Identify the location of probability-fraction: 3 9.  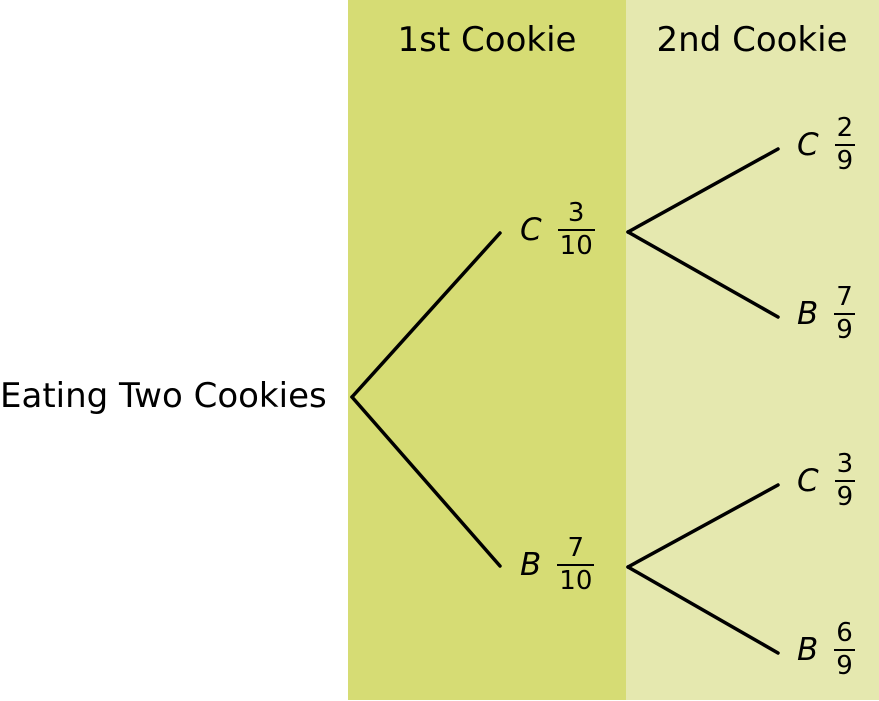
(845, 480).